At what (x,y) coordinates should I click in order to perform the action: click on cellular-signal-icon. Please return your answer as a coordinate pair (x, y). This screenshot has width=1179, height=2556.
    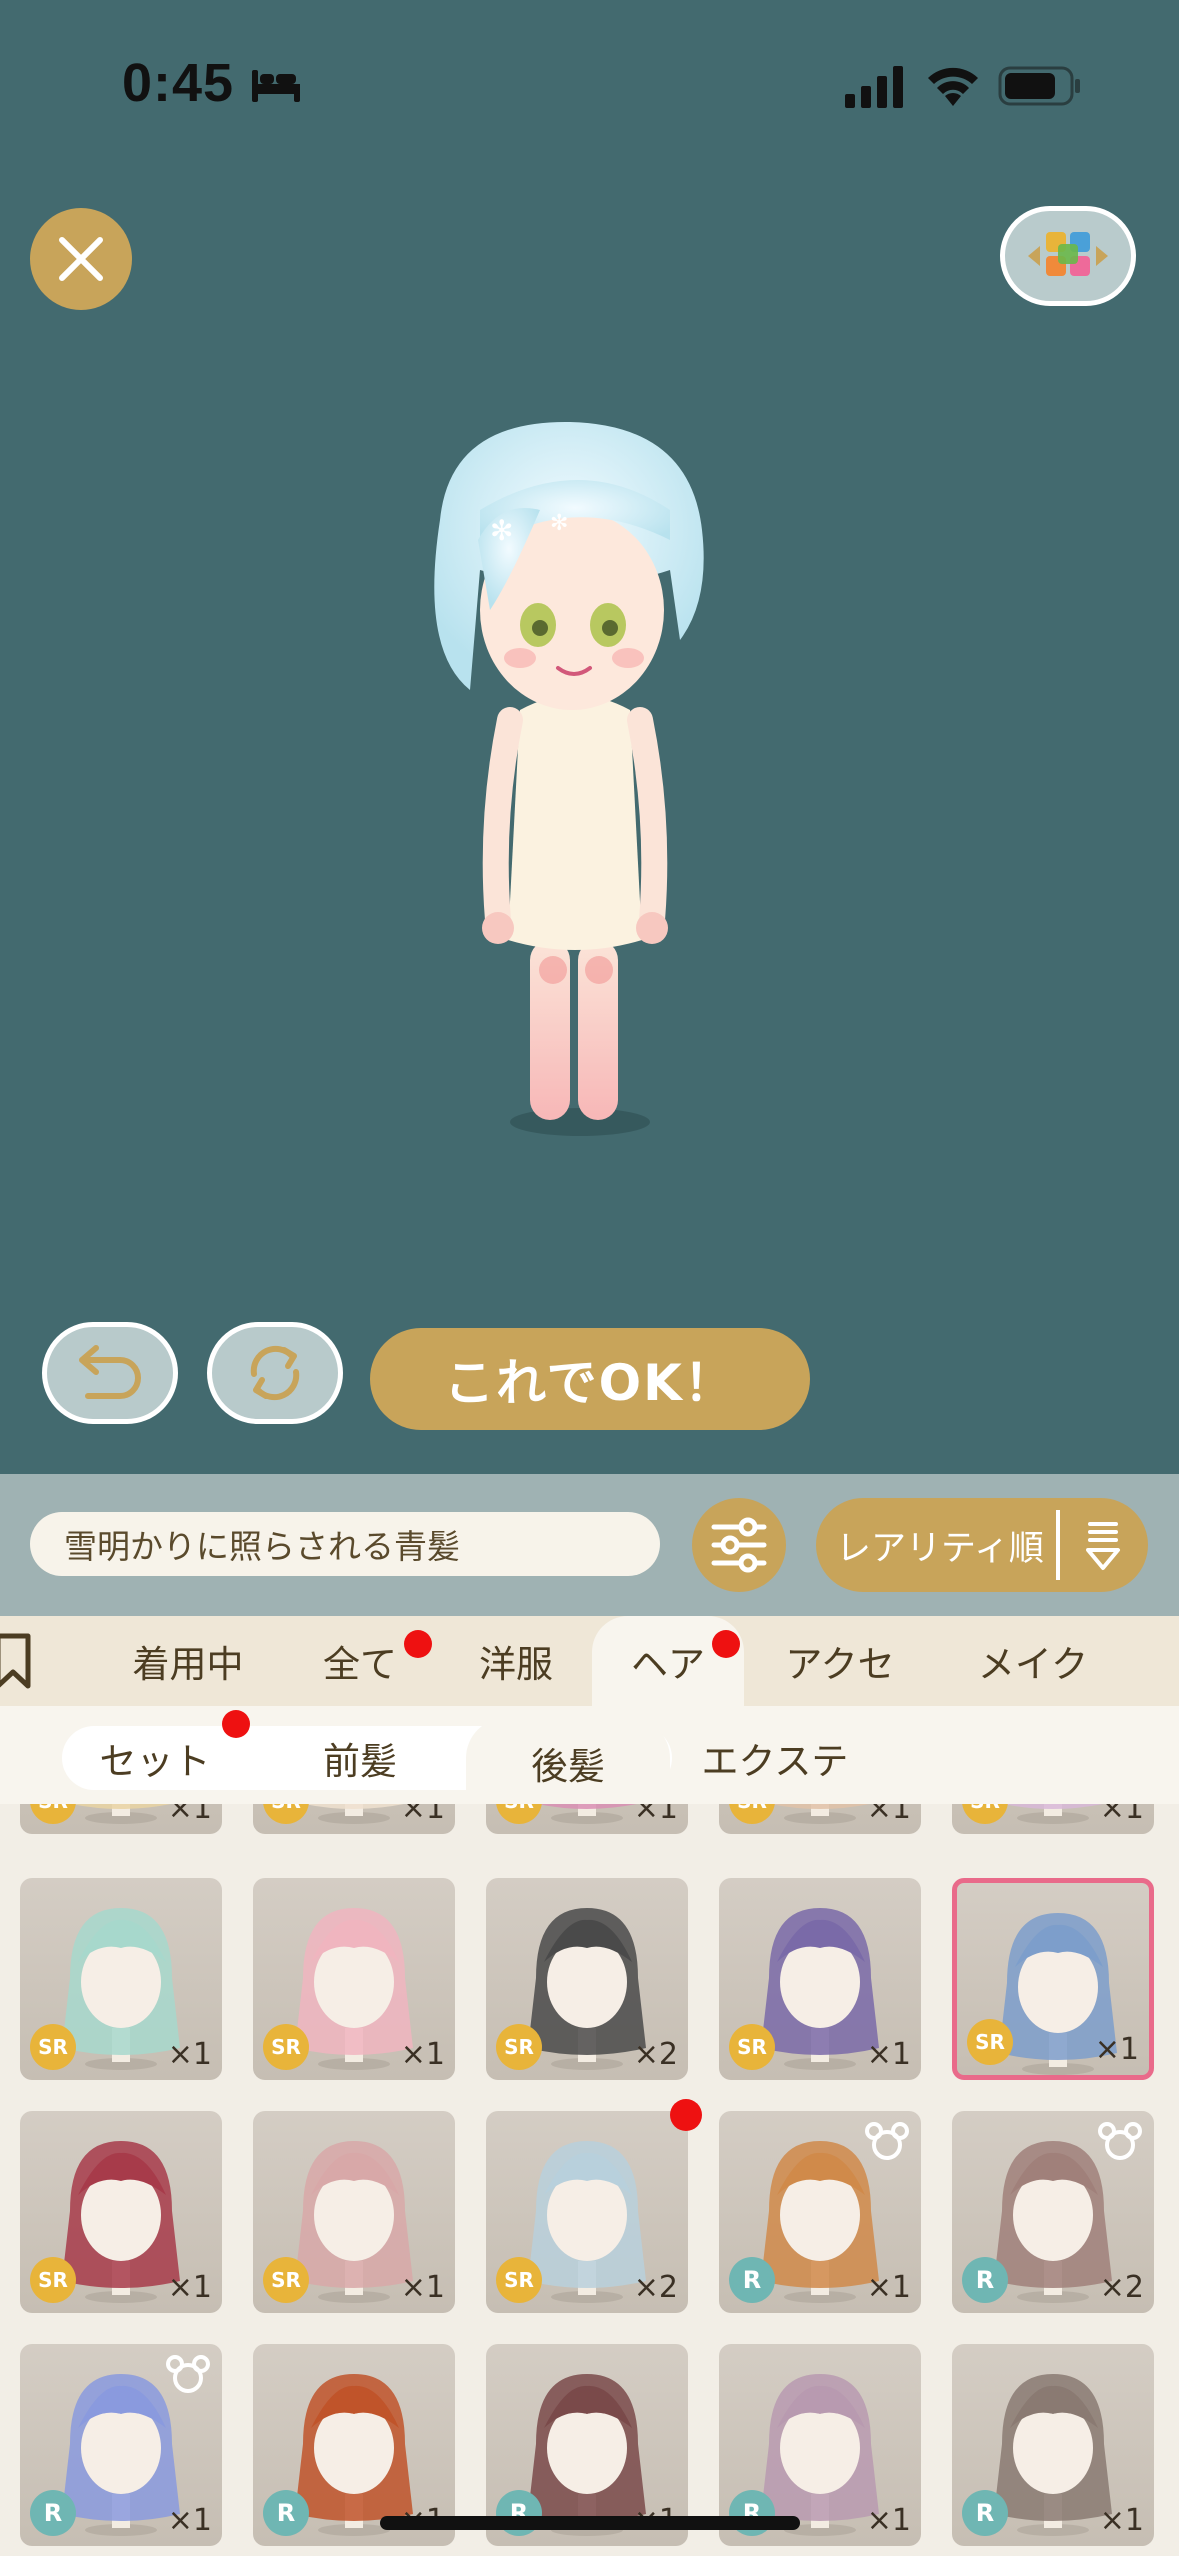
    Looking at the image, I should click on (874, 87).